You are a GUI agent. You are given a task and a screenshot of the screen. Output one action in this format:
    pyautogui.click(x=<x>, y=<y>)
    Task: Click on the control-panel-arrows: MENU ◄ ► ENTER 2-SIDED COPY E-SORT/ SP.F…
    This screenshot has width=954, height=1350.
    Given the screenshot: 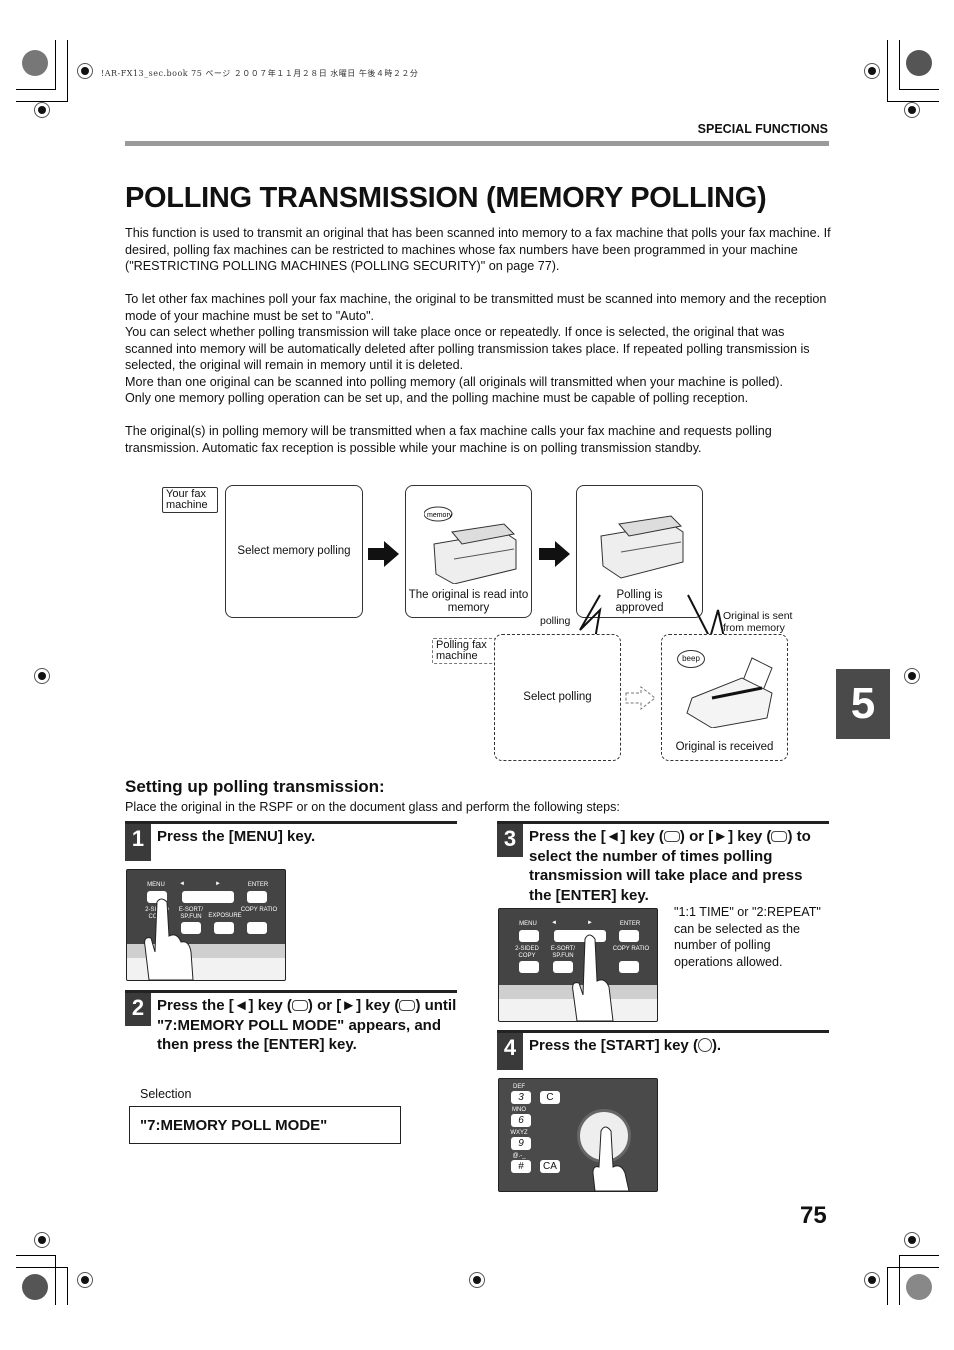 What is the action you would take?
    pyautogui.click(x=578, y=965)
    